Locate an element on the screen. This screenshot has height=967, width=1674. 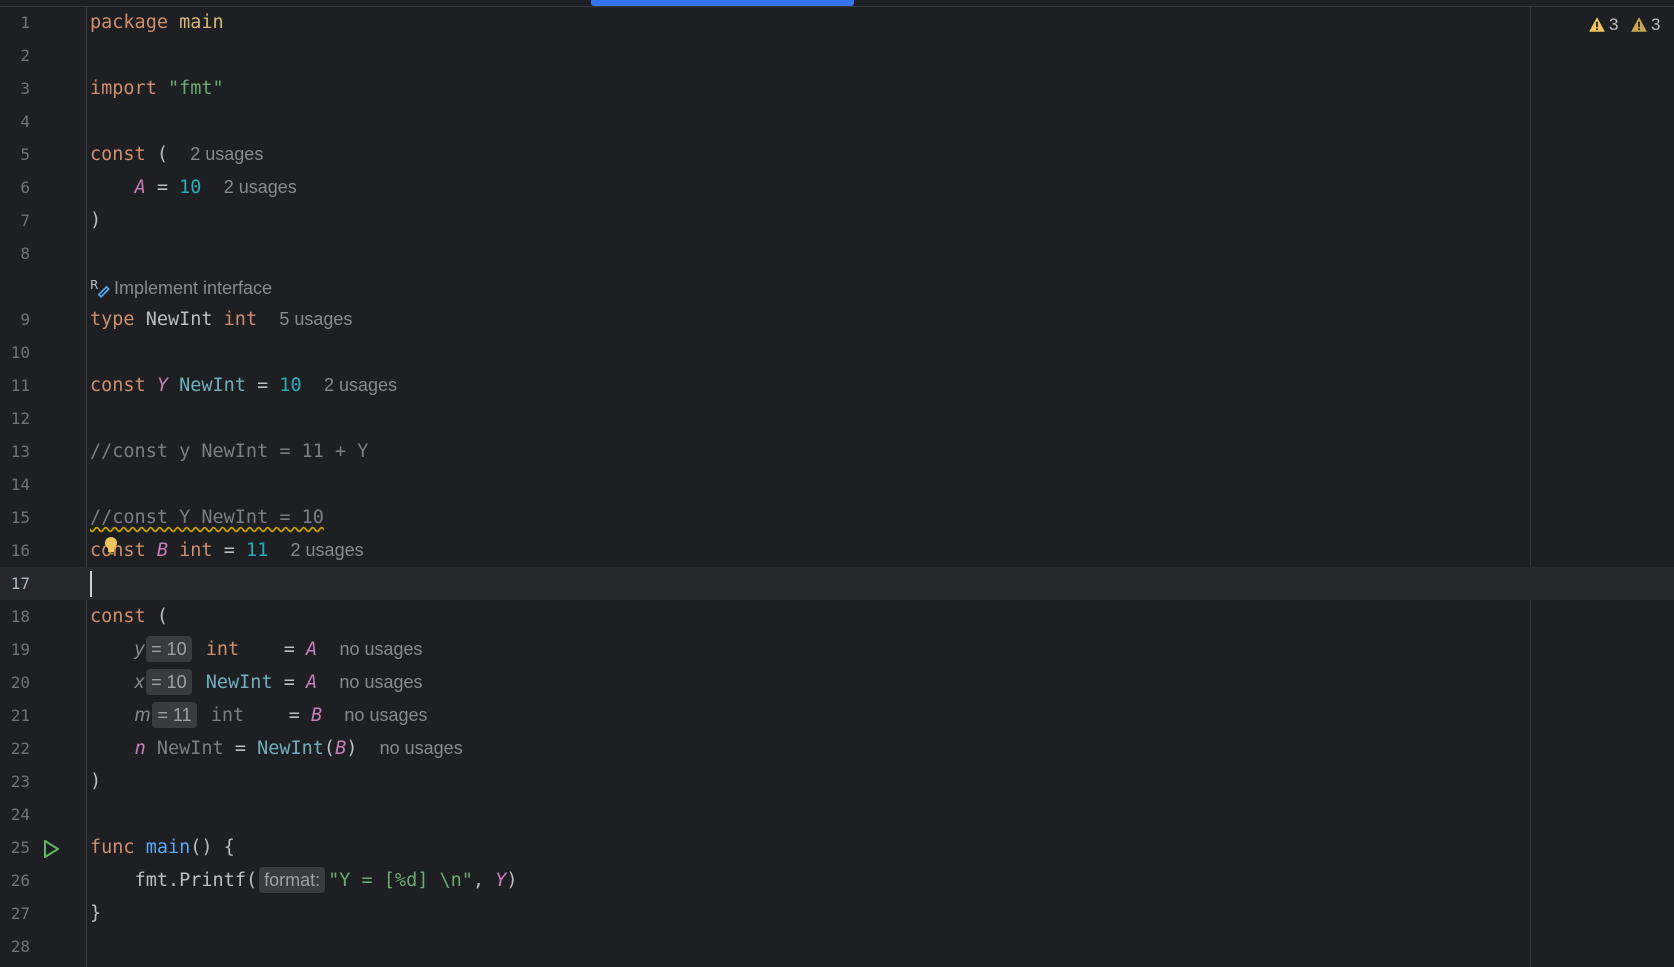
code-text: n NewInt = NewInt(B) no usages is located at coordinates (276, 748).